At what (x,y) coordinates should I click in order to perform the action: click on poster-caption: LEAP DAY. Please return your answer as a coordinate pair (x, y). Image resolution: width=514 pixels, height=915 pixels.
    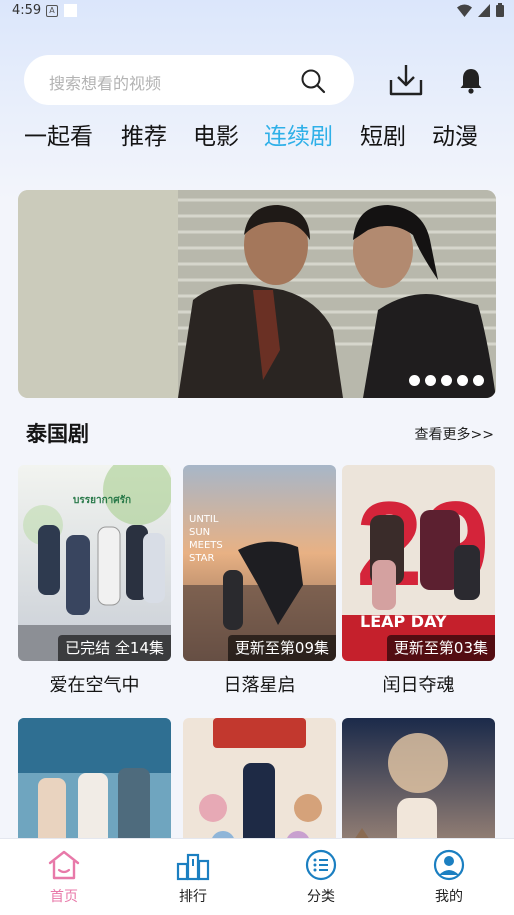
    Looking at the image, I should click on (403, 621).